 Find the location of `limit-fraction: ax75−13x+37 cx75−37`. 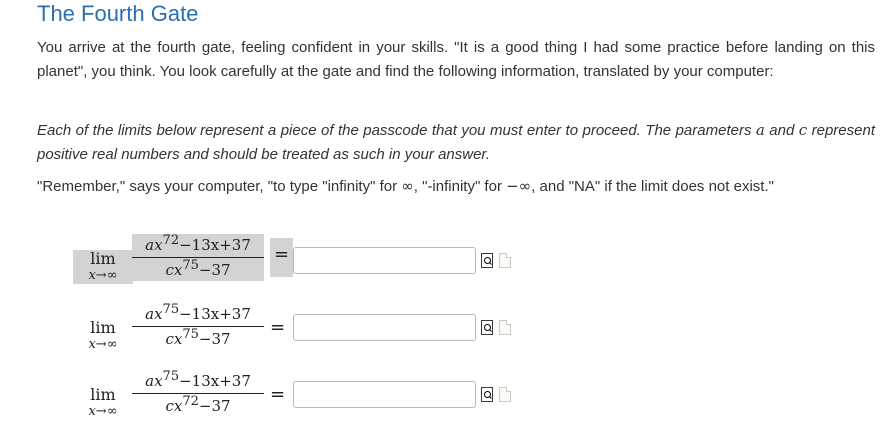

limit-fraction: ax75−13x+37 cx75−37 is located at coordinates (198, 326).